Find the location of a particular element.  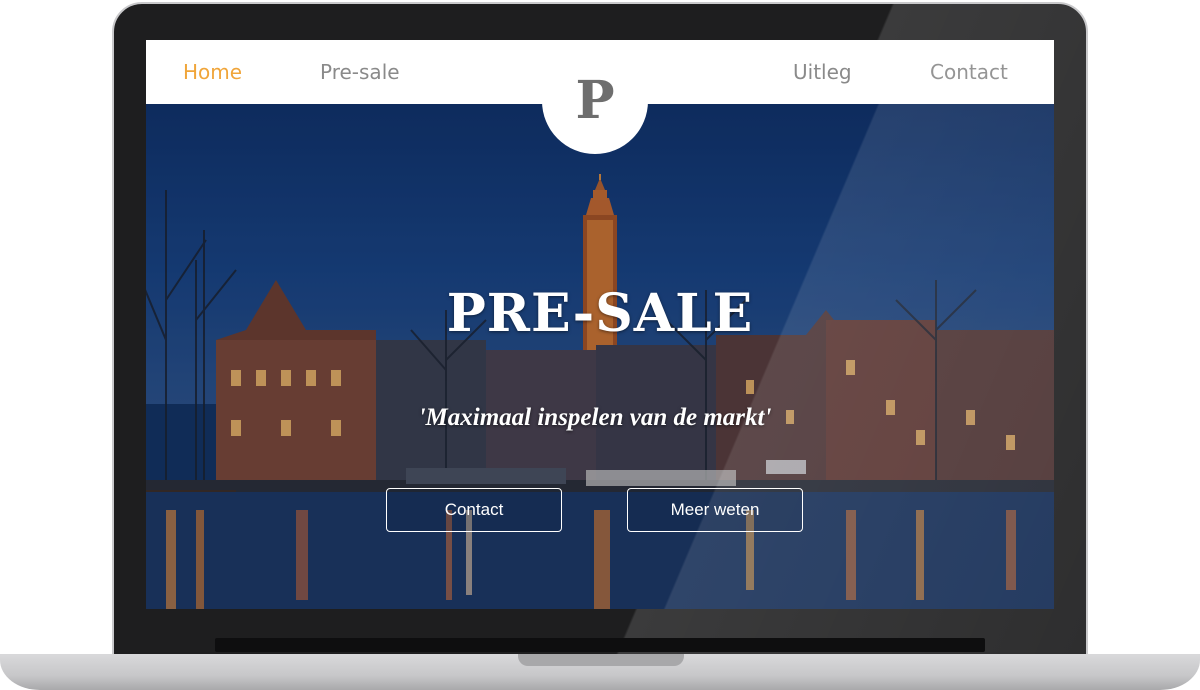

nav-contact: Contact is located at coordinates (969, 72).